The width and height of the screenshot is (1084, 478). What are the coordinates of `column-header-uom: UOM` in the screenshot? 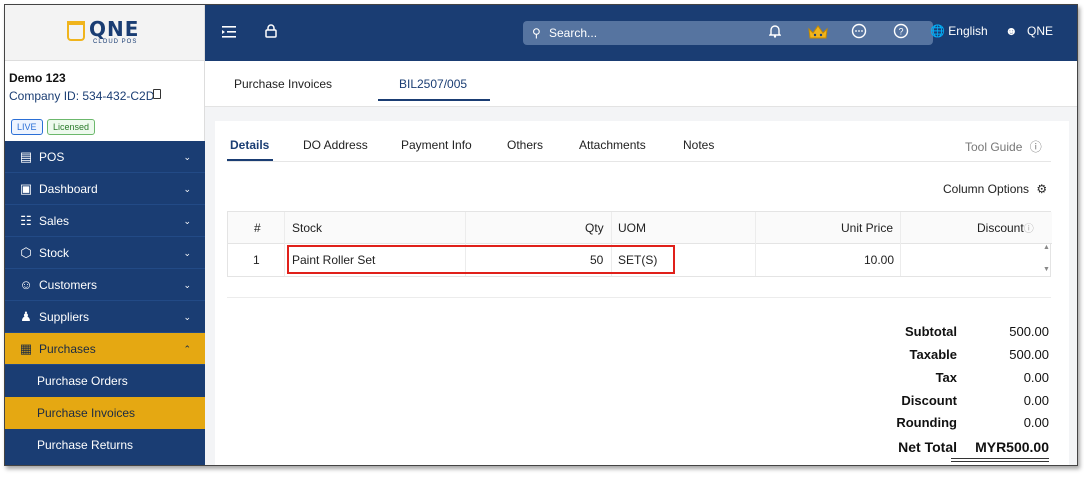 It's located at (632, 228).